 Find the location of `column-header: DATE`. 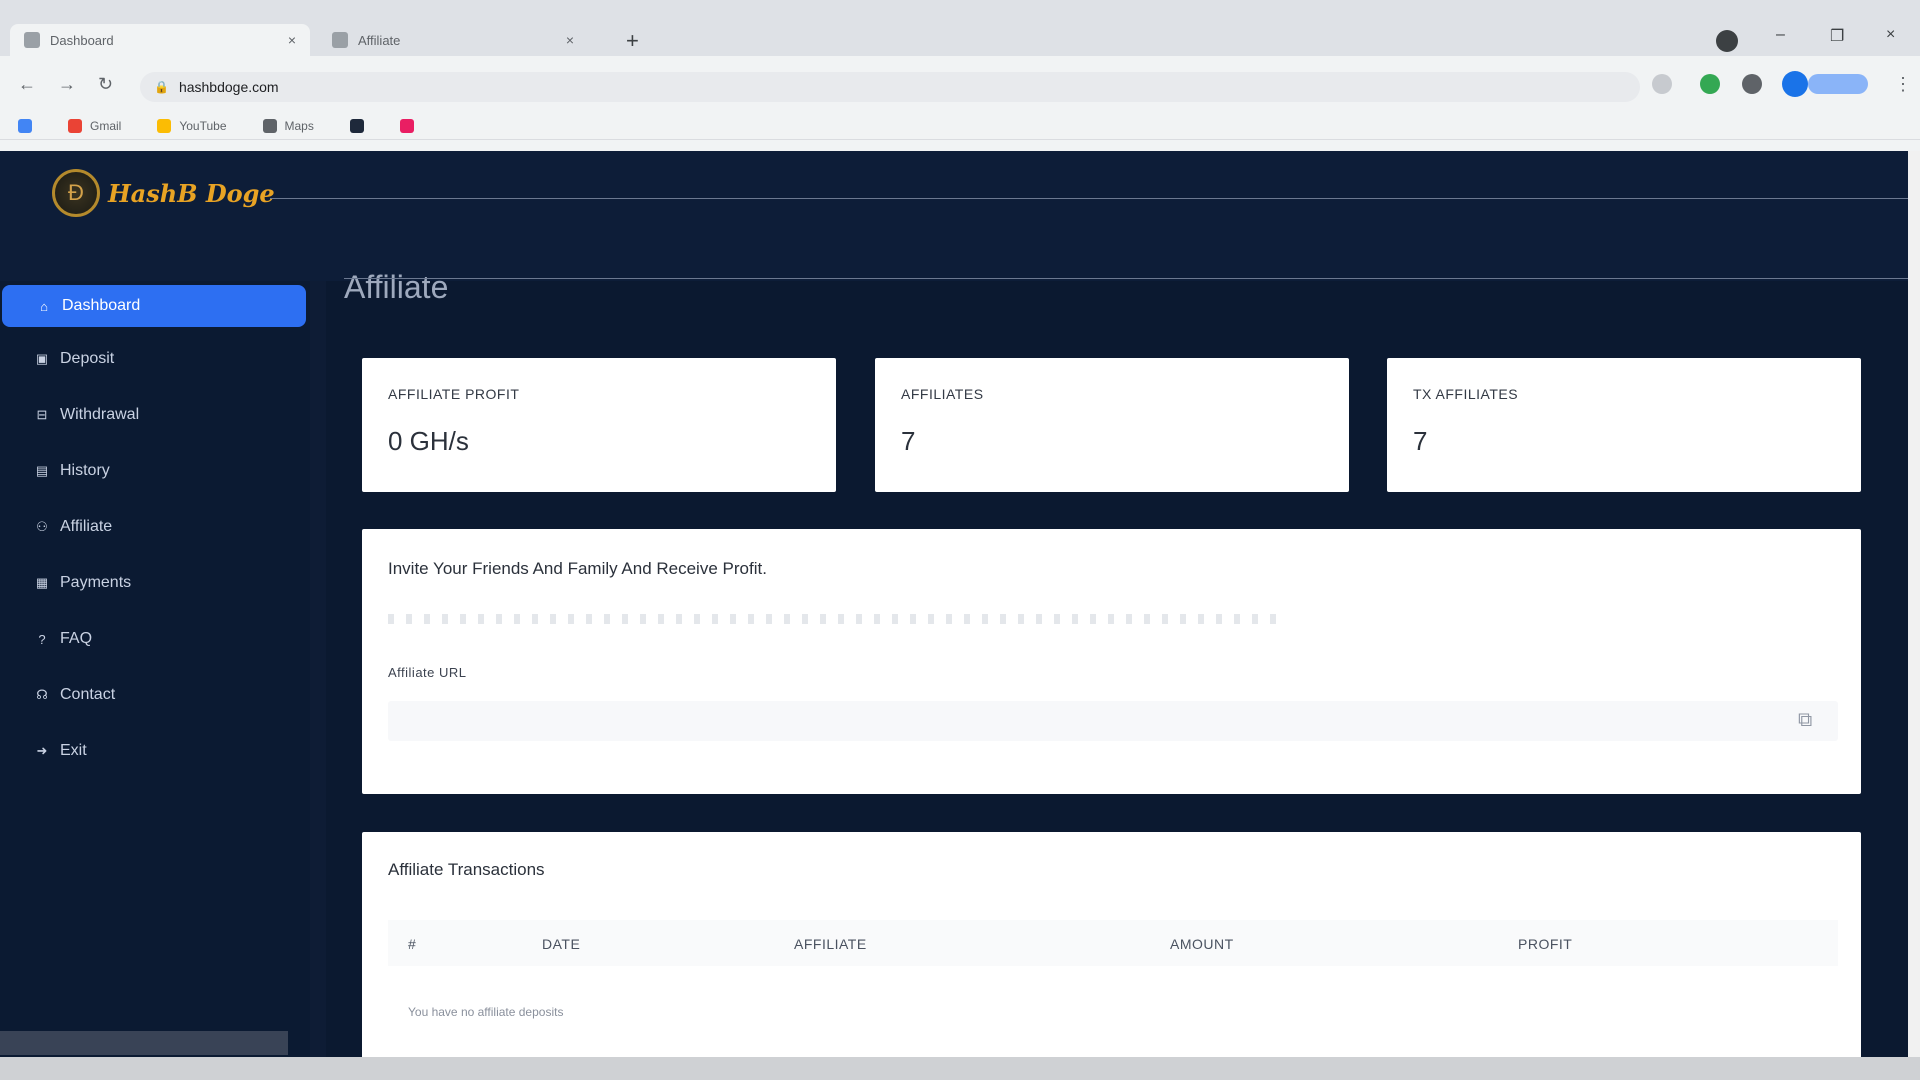

column-header: DATE is located at coordinates (561, 944).